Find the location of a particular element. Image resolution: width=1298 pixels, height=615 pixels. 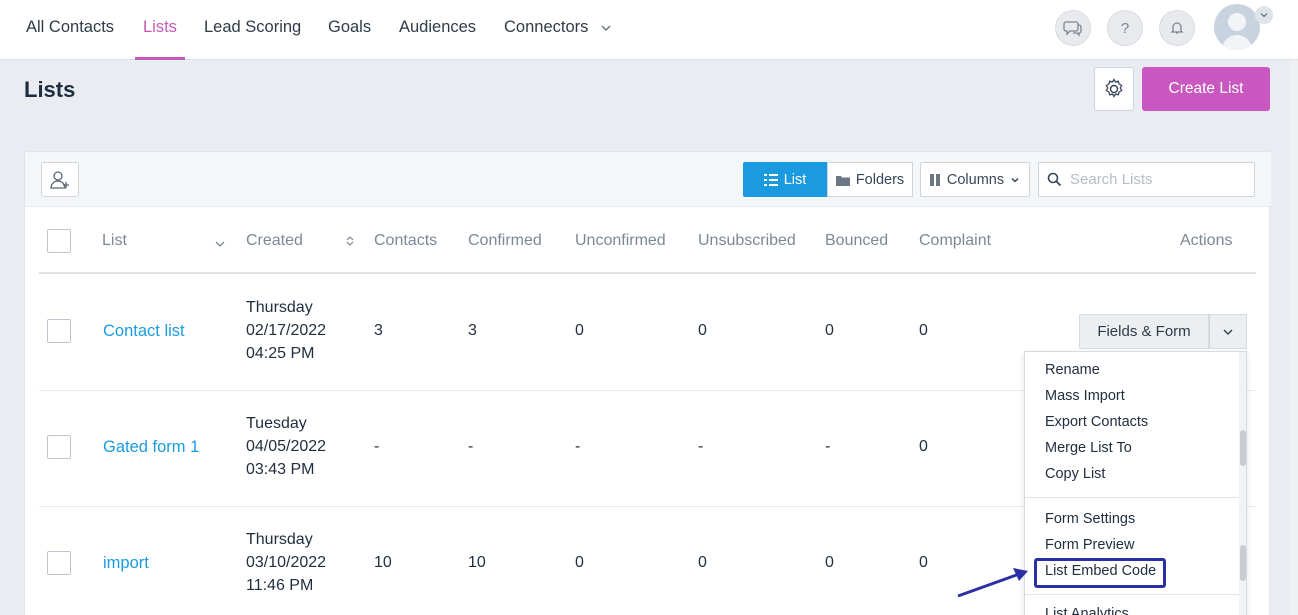

columns-label: Columns is located at coordinates (975, 179).